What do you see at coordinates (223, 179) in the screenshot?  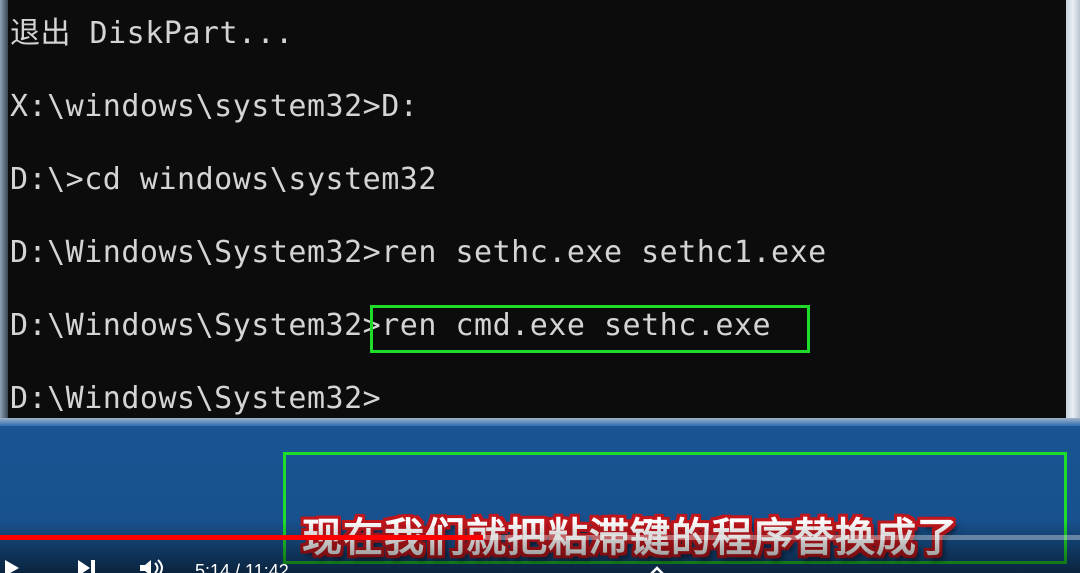 I see `terminal-line-cd-system32: D:\>cd windows\system32` at bounding box center [223, 179].